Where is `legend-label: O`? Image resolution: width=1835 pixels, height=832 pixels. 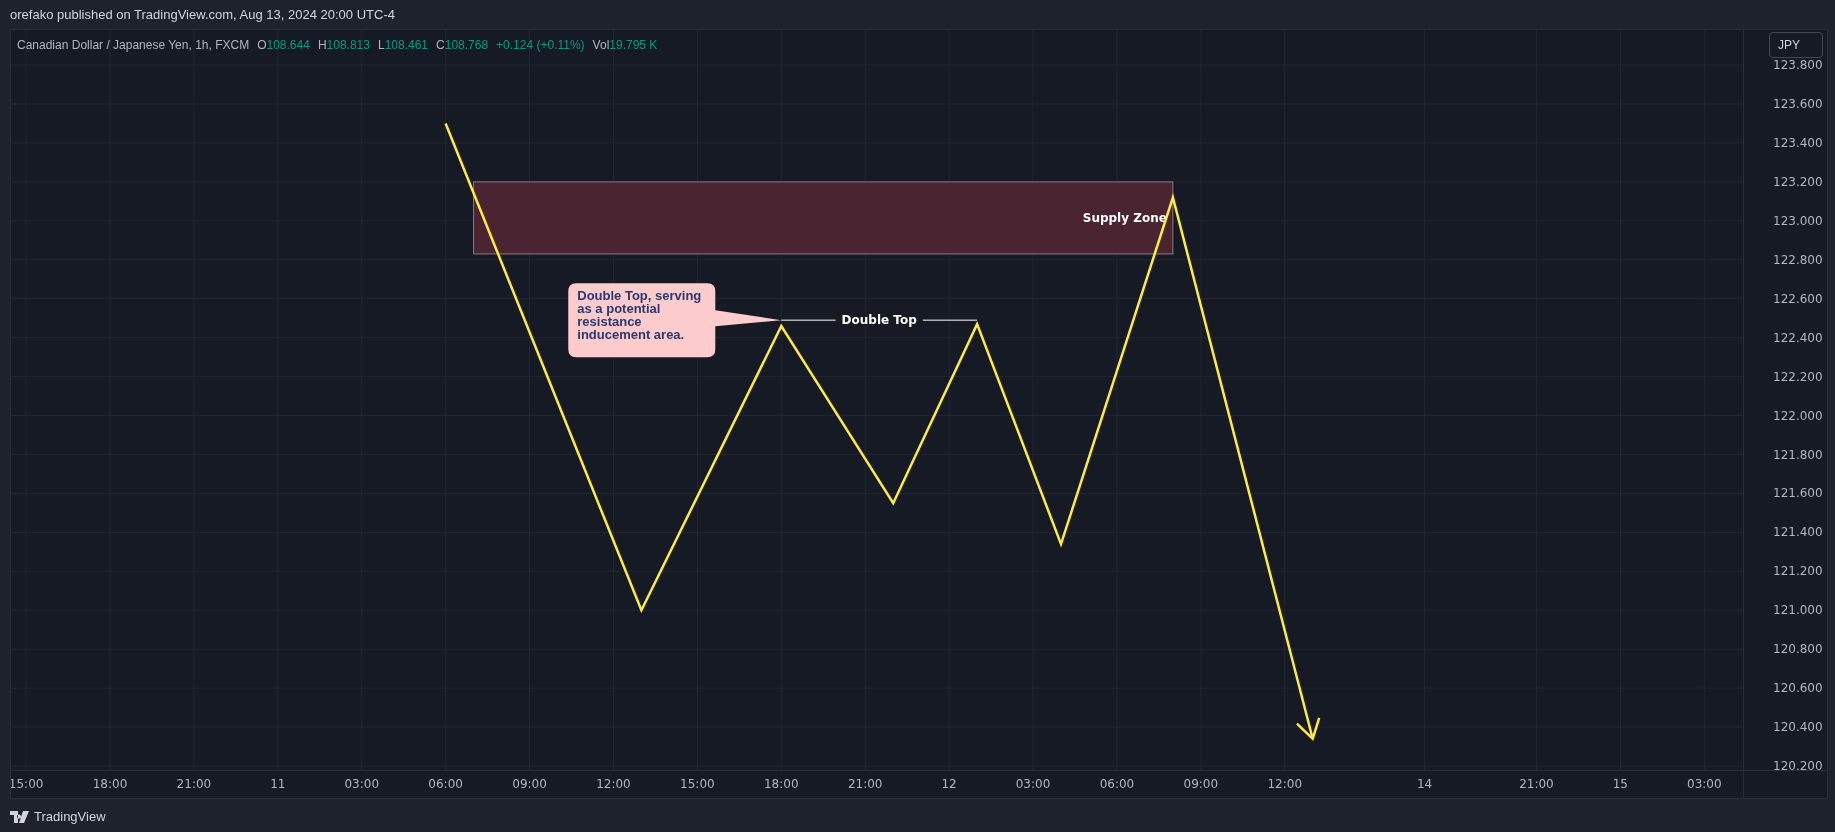
legend-label: O is located at coordinates (262, 45).